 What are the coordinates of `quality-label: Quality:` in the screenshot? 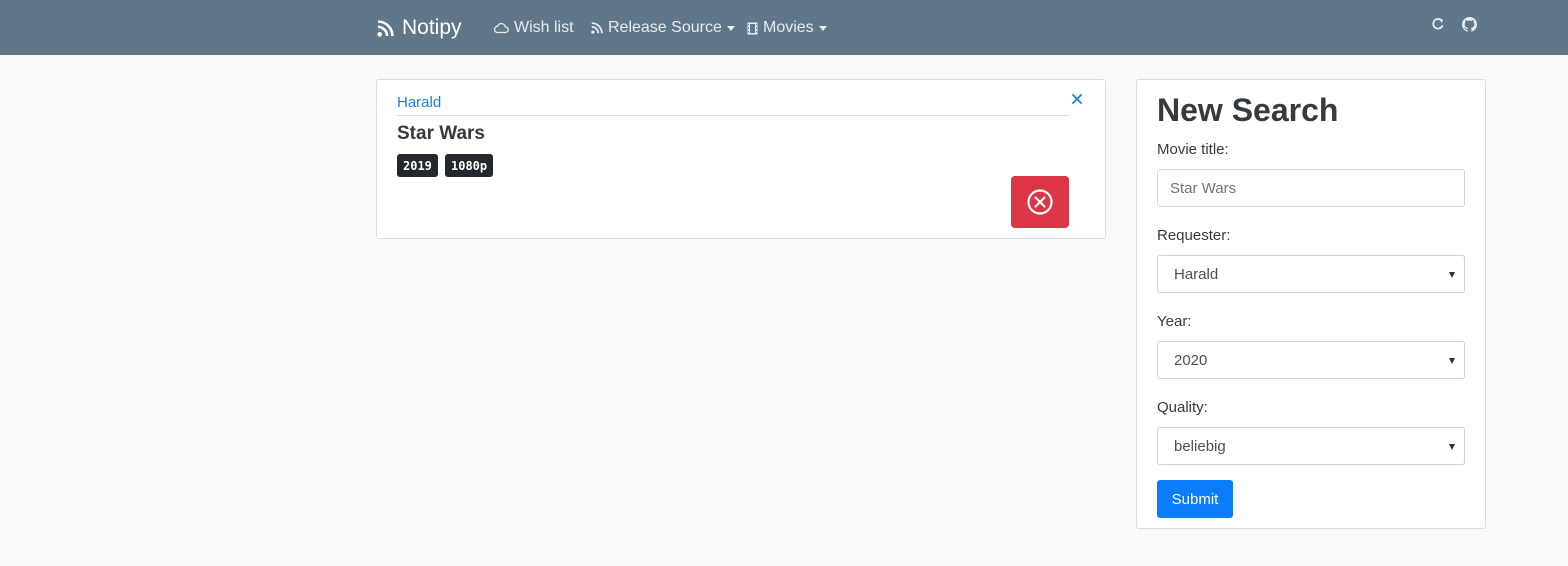 It's located at (1182, 407).